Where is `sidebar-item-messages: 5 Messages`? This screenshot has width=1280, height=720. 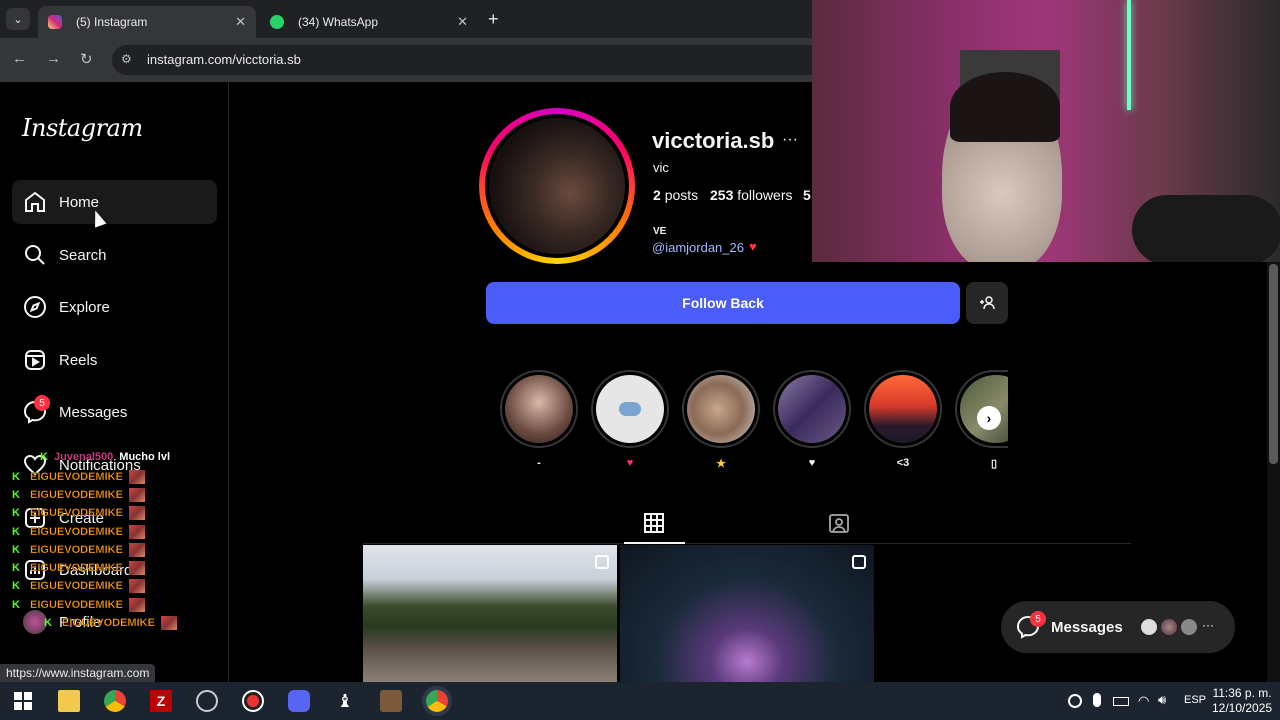 sidebar-item-messages: 5 Messages is located at coordinates (114, 412).